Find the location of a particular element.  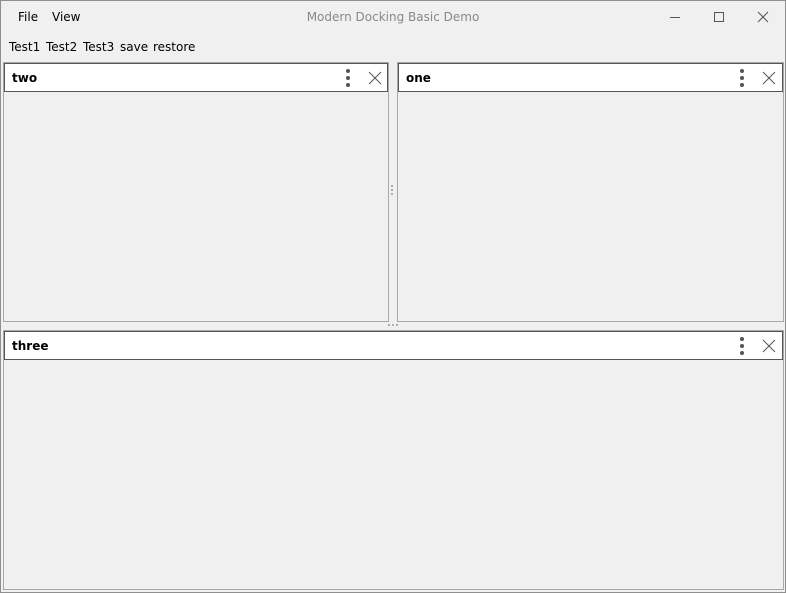

vertical-splitter-handle is located at coordinates (392, 190).